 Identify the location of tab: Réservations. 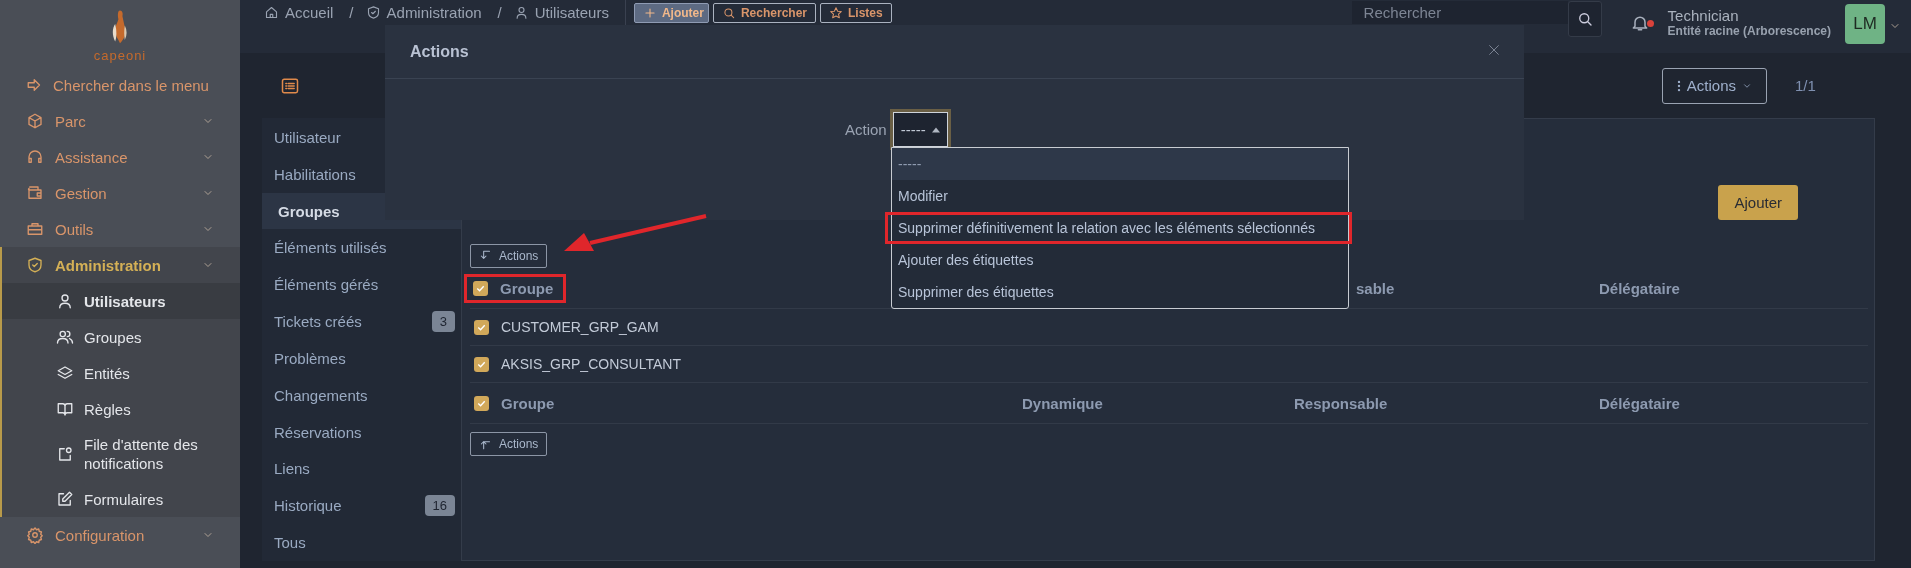
(361, 432).